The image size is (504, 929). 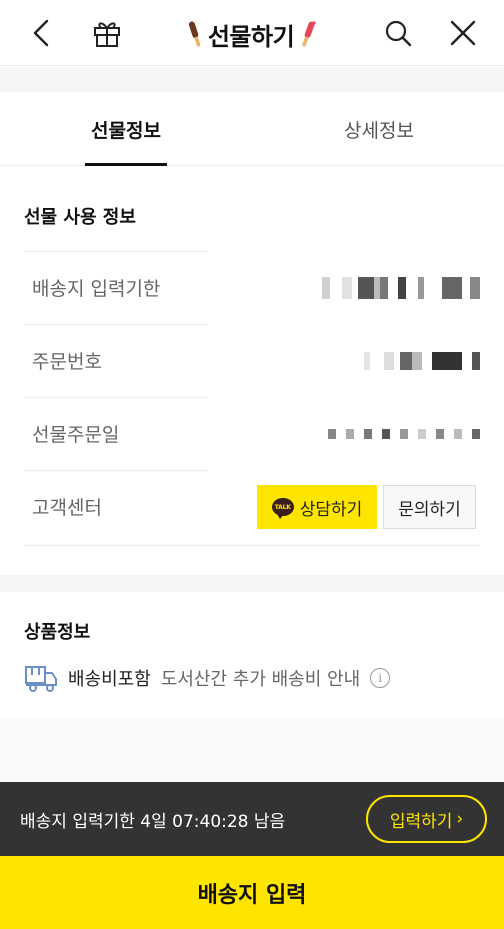 I want to click on page-title: 선물하기, so click(x=251, y=36).